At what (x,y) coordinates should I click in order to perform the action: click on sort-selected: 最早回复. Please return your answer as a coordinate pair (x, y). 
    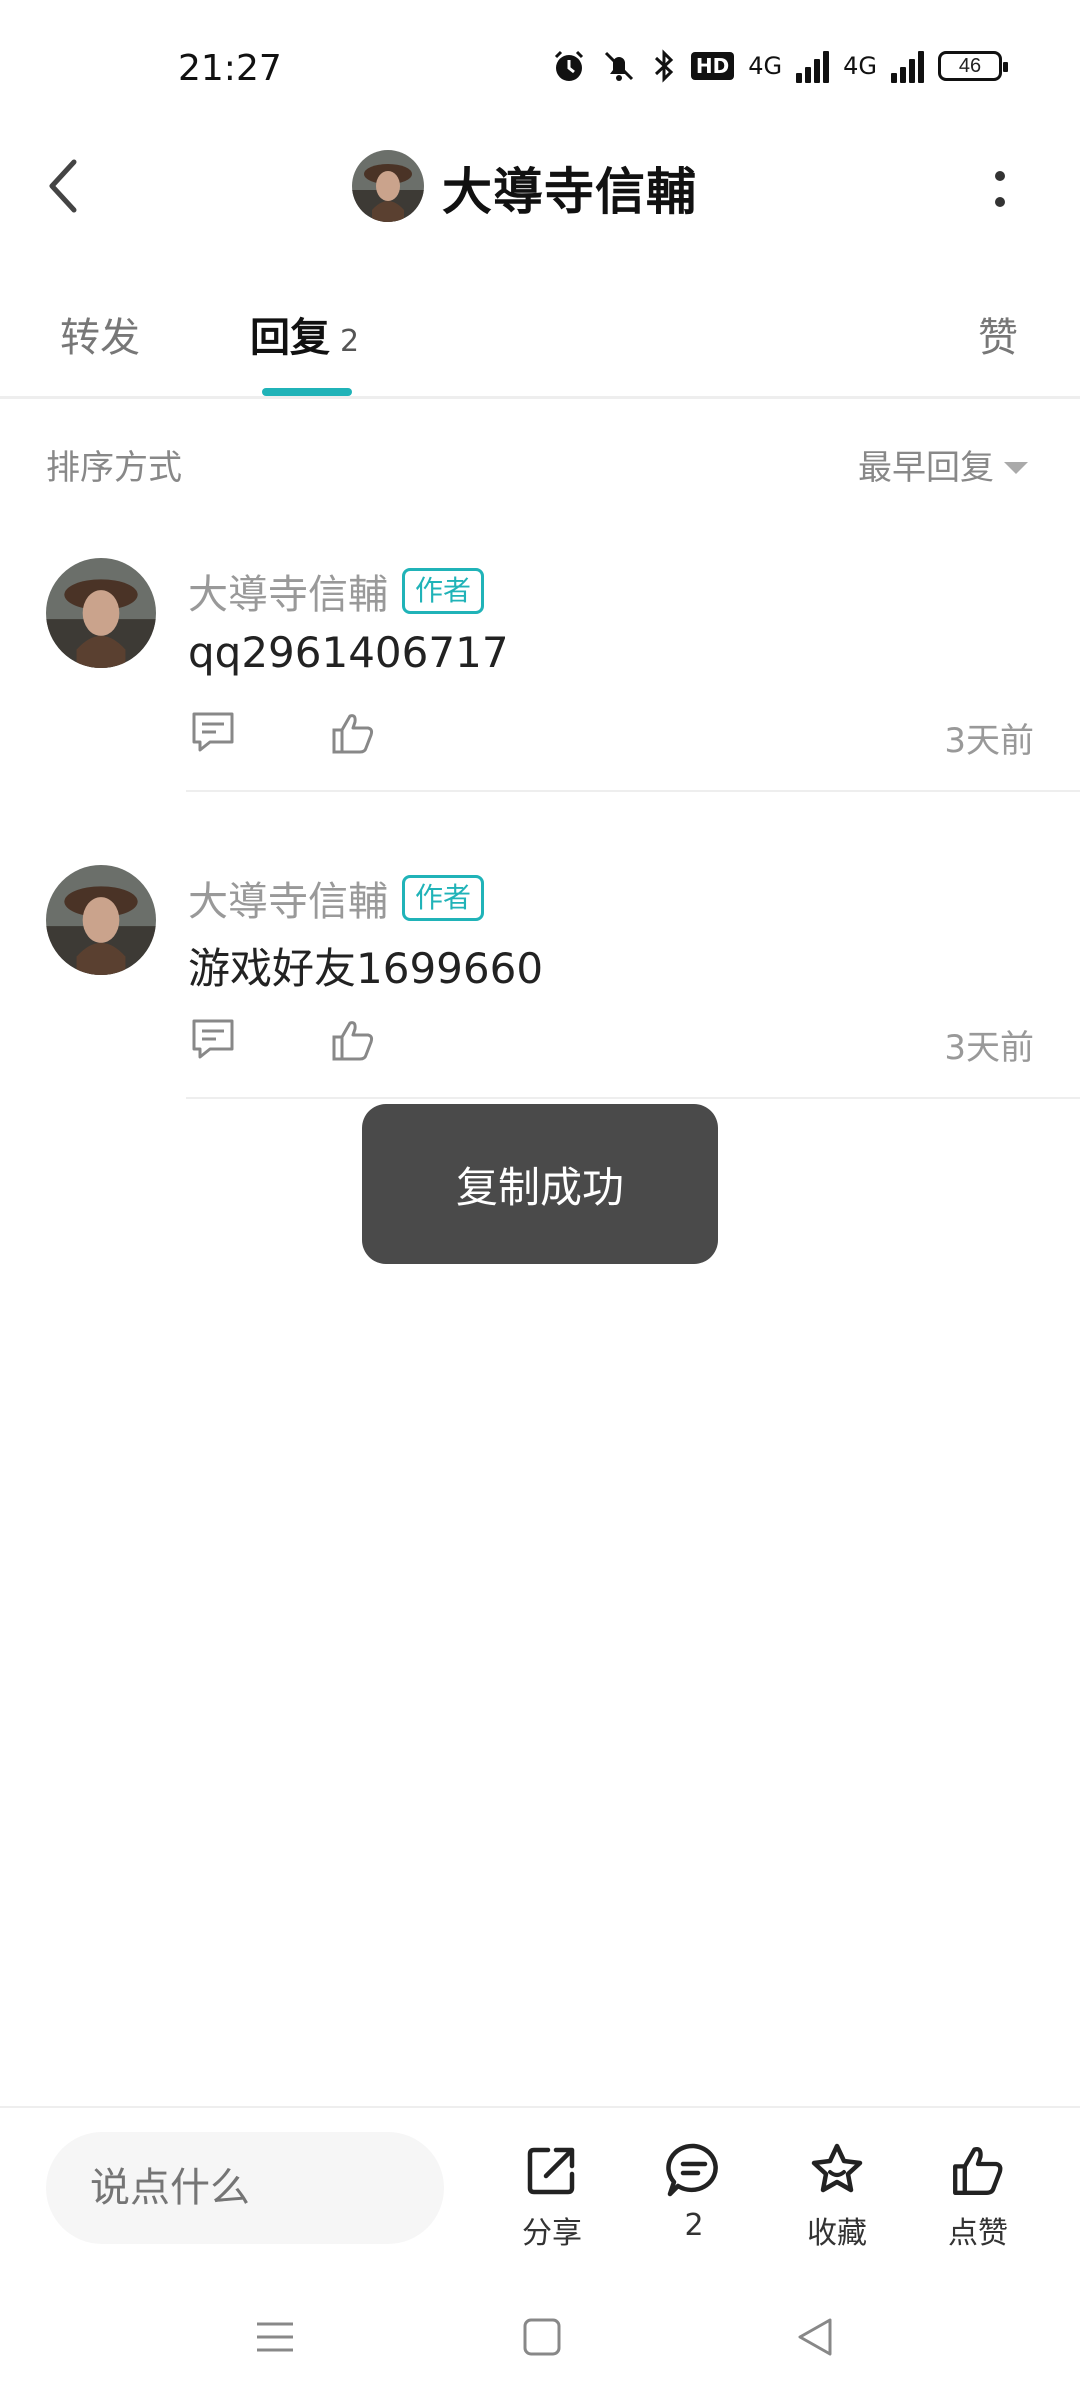
    Looking at the image, I should click on (926, 468).